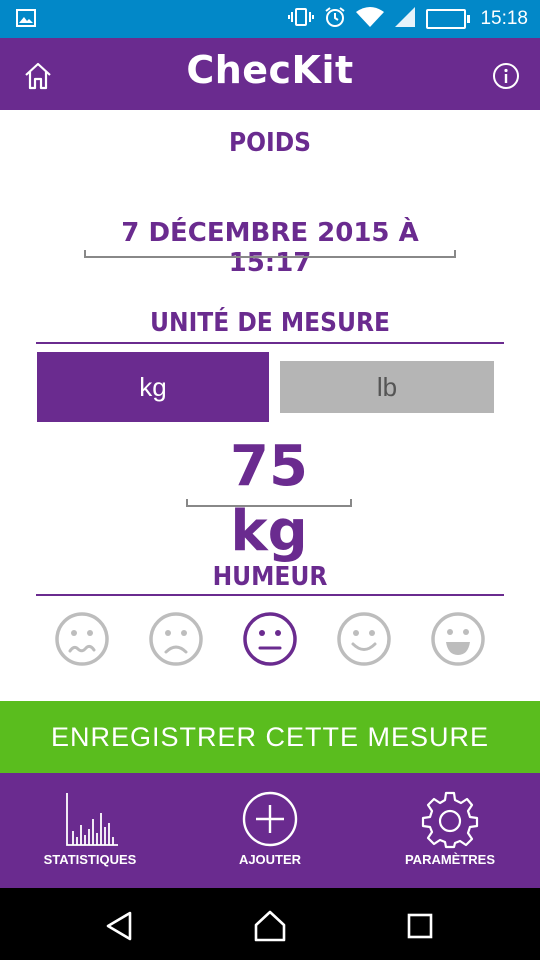  I want to click on weight-input: 75 kg, so click(269, 499).